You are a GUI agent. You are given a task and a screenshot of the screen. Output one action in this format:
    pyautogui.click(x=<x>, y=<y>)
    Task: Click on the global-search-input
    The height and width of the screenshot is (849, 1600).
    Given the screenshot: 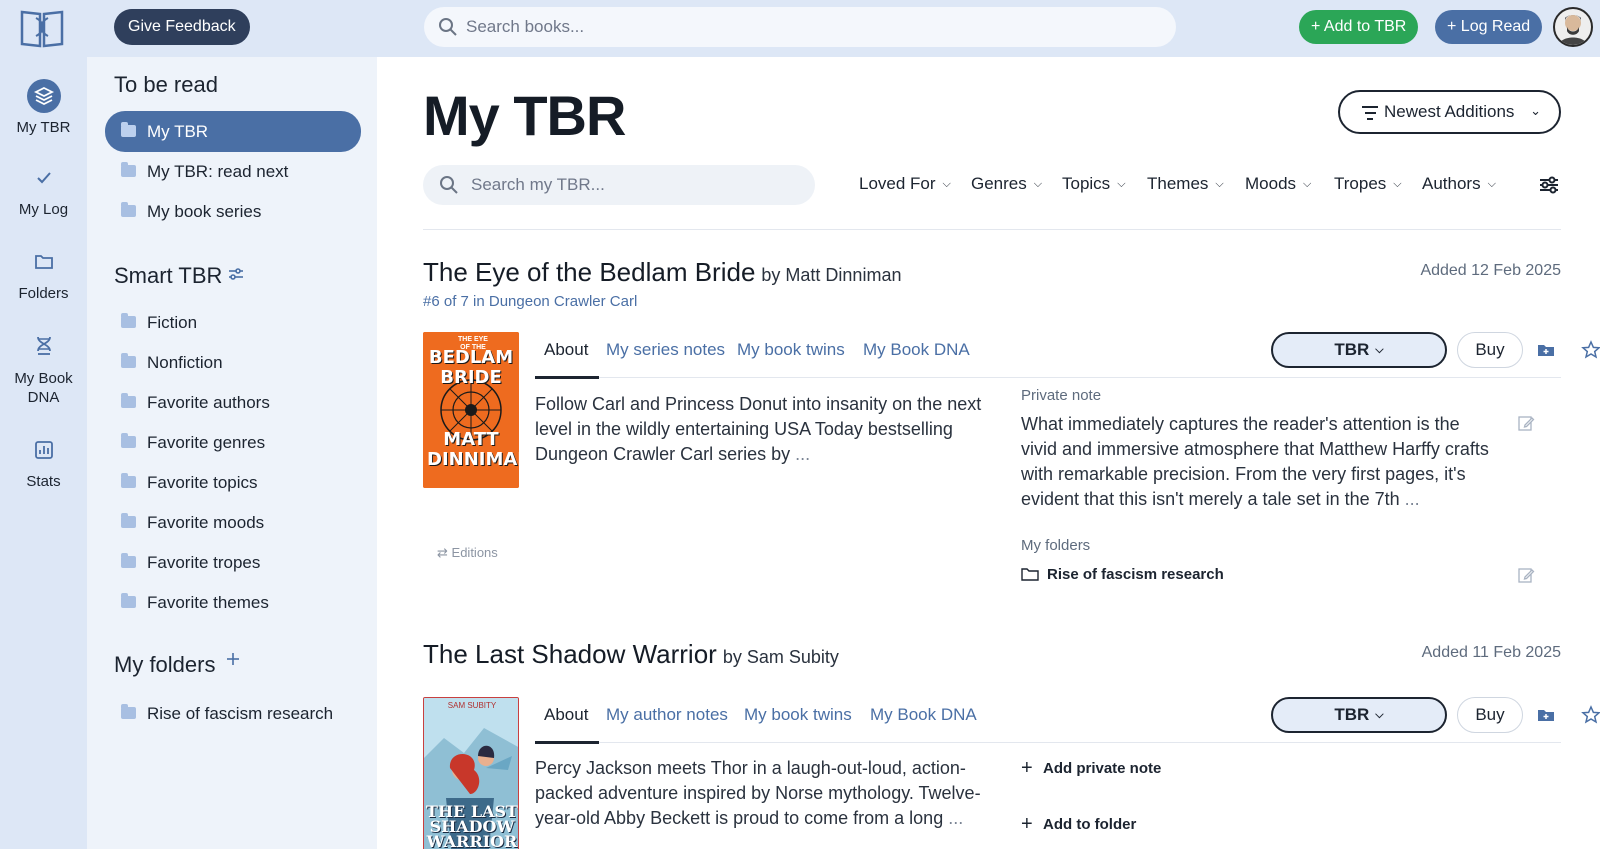 What is the action you would take?
    pyautogui.click(x=811, y=27)
    